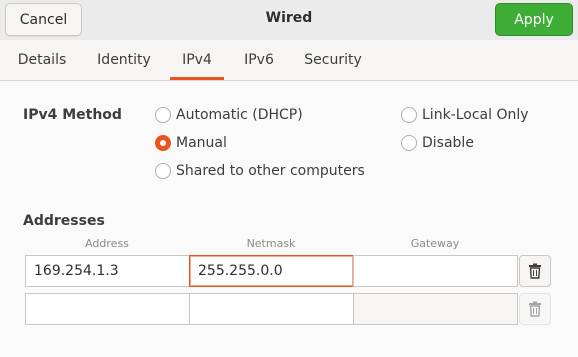 The height and width of the screenshot is (357, 578). I want to click on netmask-field: 255.255.0.0, so click(271, 271).